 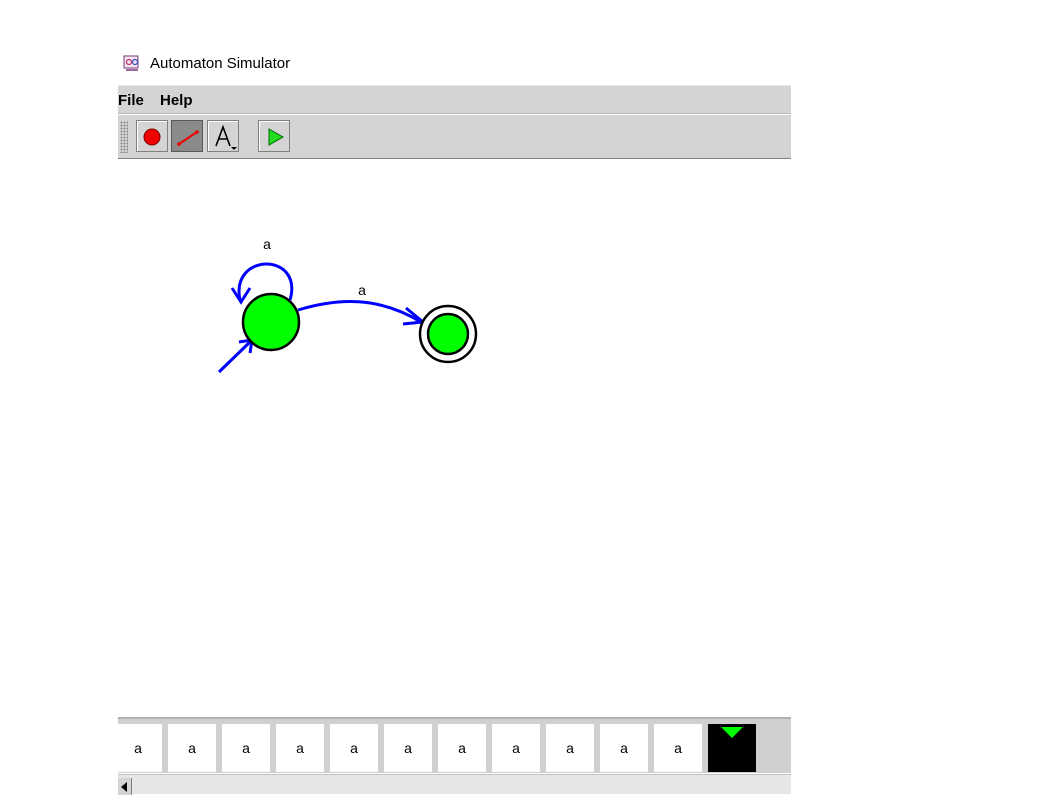 What do you see at coordinates (732, 732) in the screenshot?
I see `head-pointer-icon` at bounding box center [732, 732].